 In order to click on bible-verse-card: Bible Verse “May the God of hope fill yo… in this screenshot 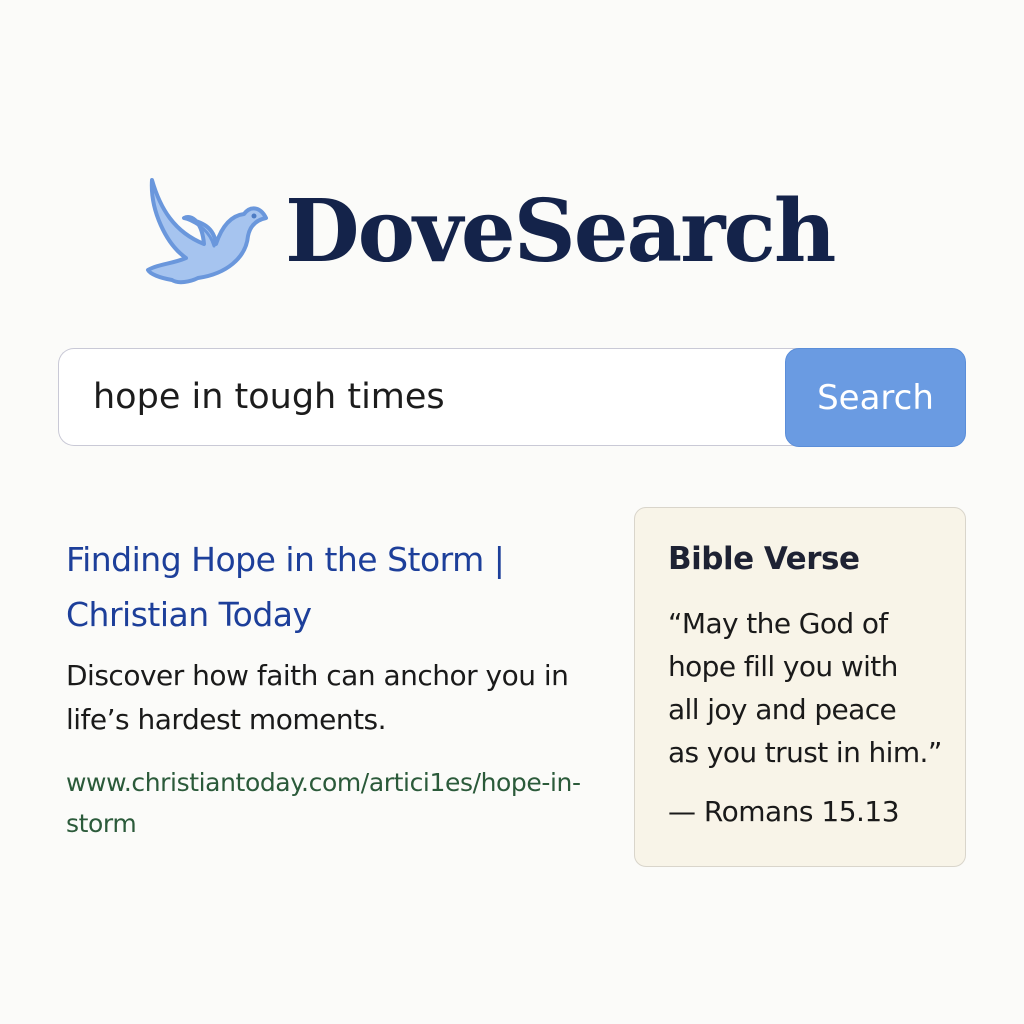, I will do `click(800, 687)`.